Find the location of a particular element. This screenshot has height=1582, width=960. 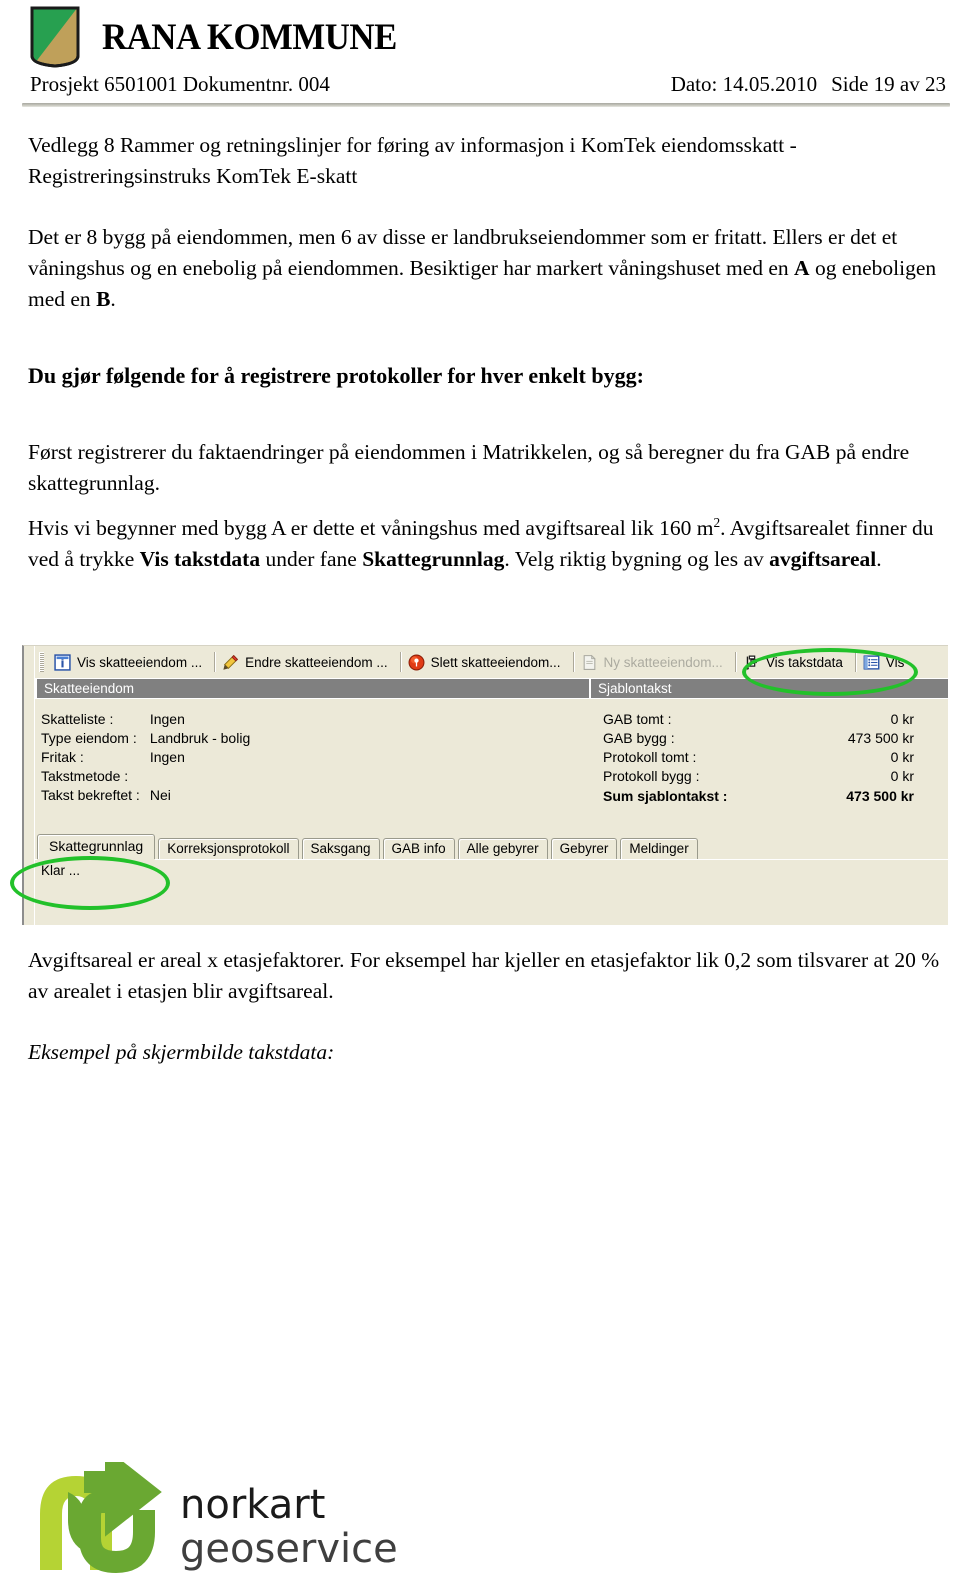

logo-mark-arrow is located at coordinates (120, 1518).